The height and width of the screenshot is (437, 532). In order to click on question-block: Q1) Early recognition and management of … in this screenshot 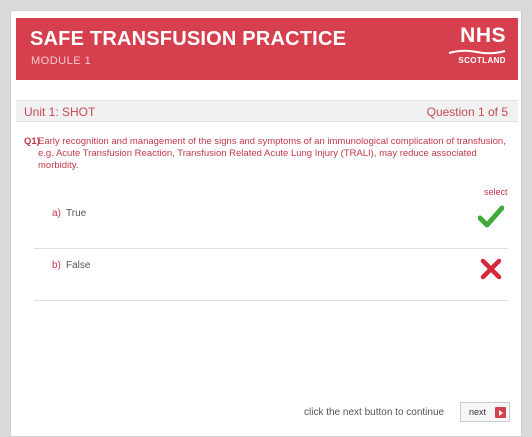, I will do `click(268, 154)`.